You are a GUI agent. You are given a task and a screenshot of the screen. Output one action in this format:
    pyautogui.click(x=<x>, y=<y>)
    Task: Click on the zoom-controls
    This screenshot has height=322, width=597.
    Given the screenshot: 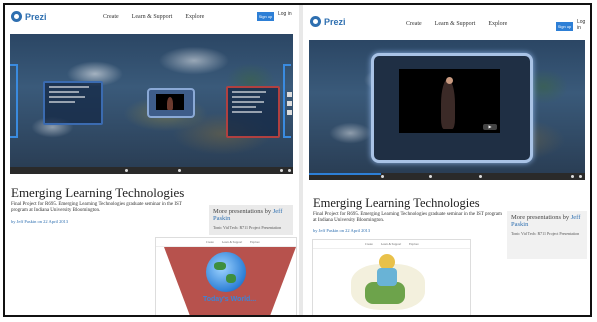 What is the action you would take?
    pyautogui.click(x=289, y=103)
    